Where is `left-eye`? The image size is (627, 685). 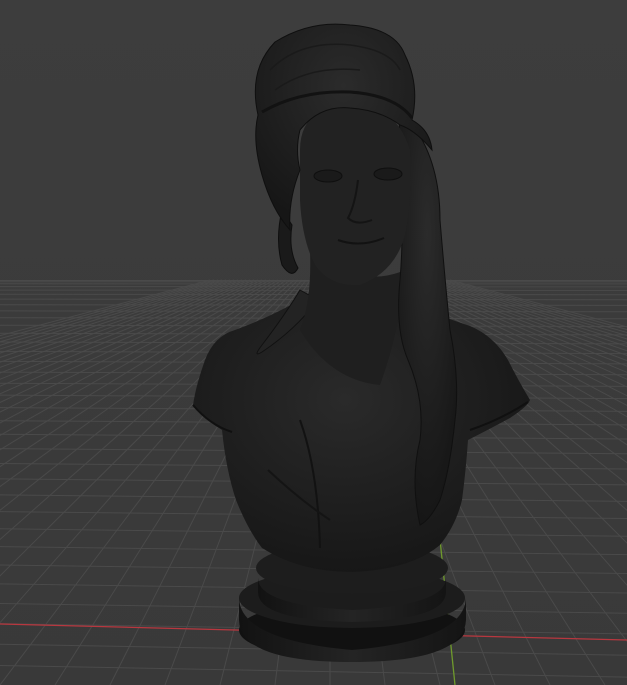 left-eye is located at coordinates (328, 176).